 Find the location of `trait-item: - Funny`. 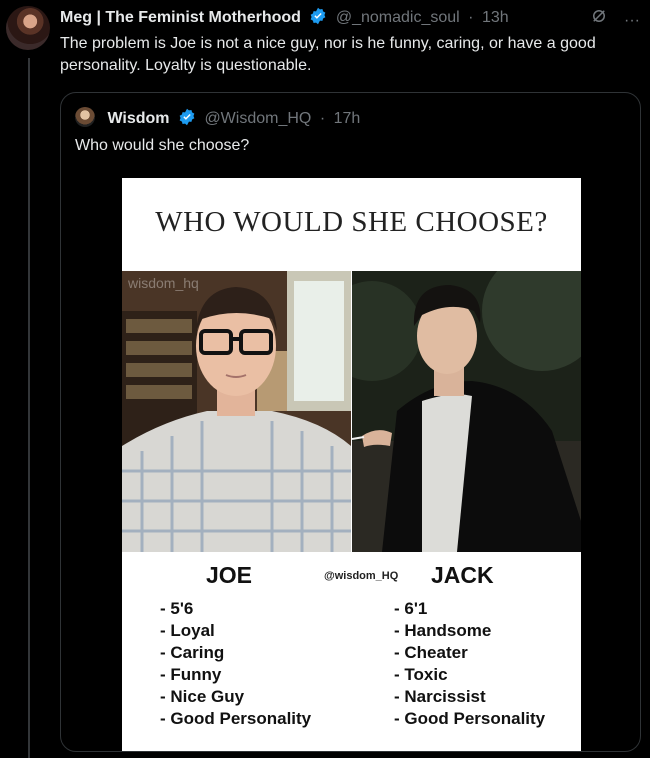

trait-item: - Funny is located at coordinates (191, 674).